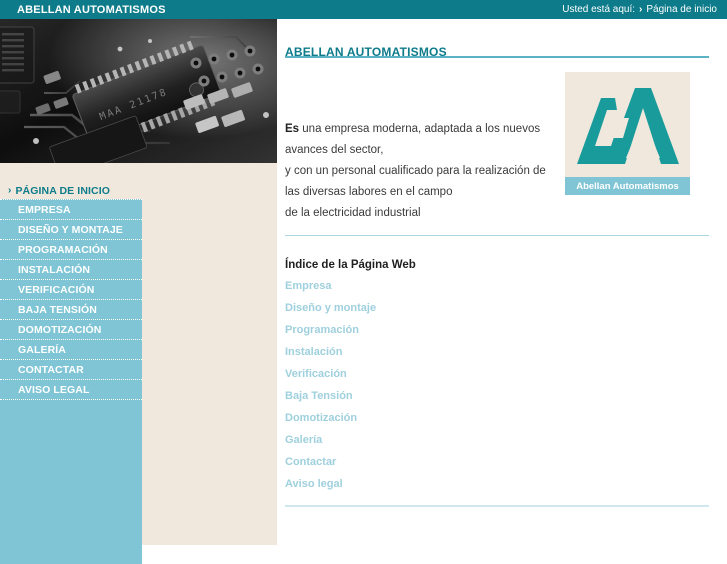 The image size is (727, 564). Describe the element at coordinates (497, 57) in the screenshot. I see `title-divider` at that location.